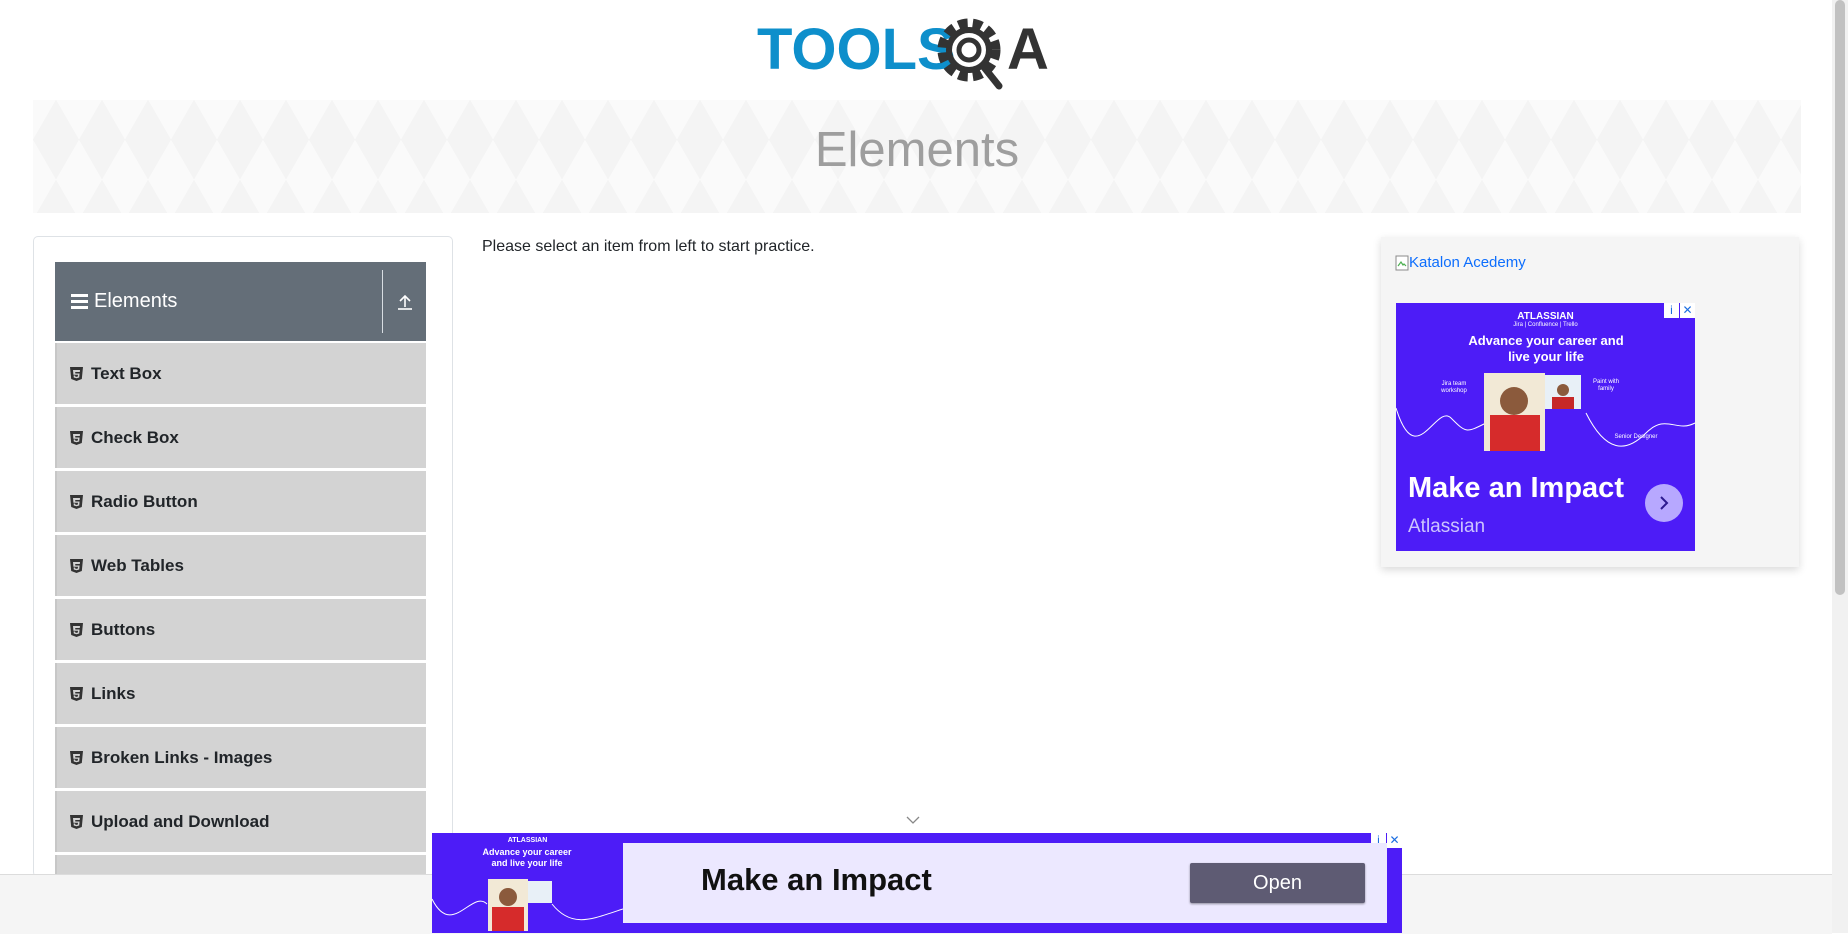 This screenshot has width=1848, height=934. I want to click on ad-brand: ATLASSIAN, so click(1545, 316).